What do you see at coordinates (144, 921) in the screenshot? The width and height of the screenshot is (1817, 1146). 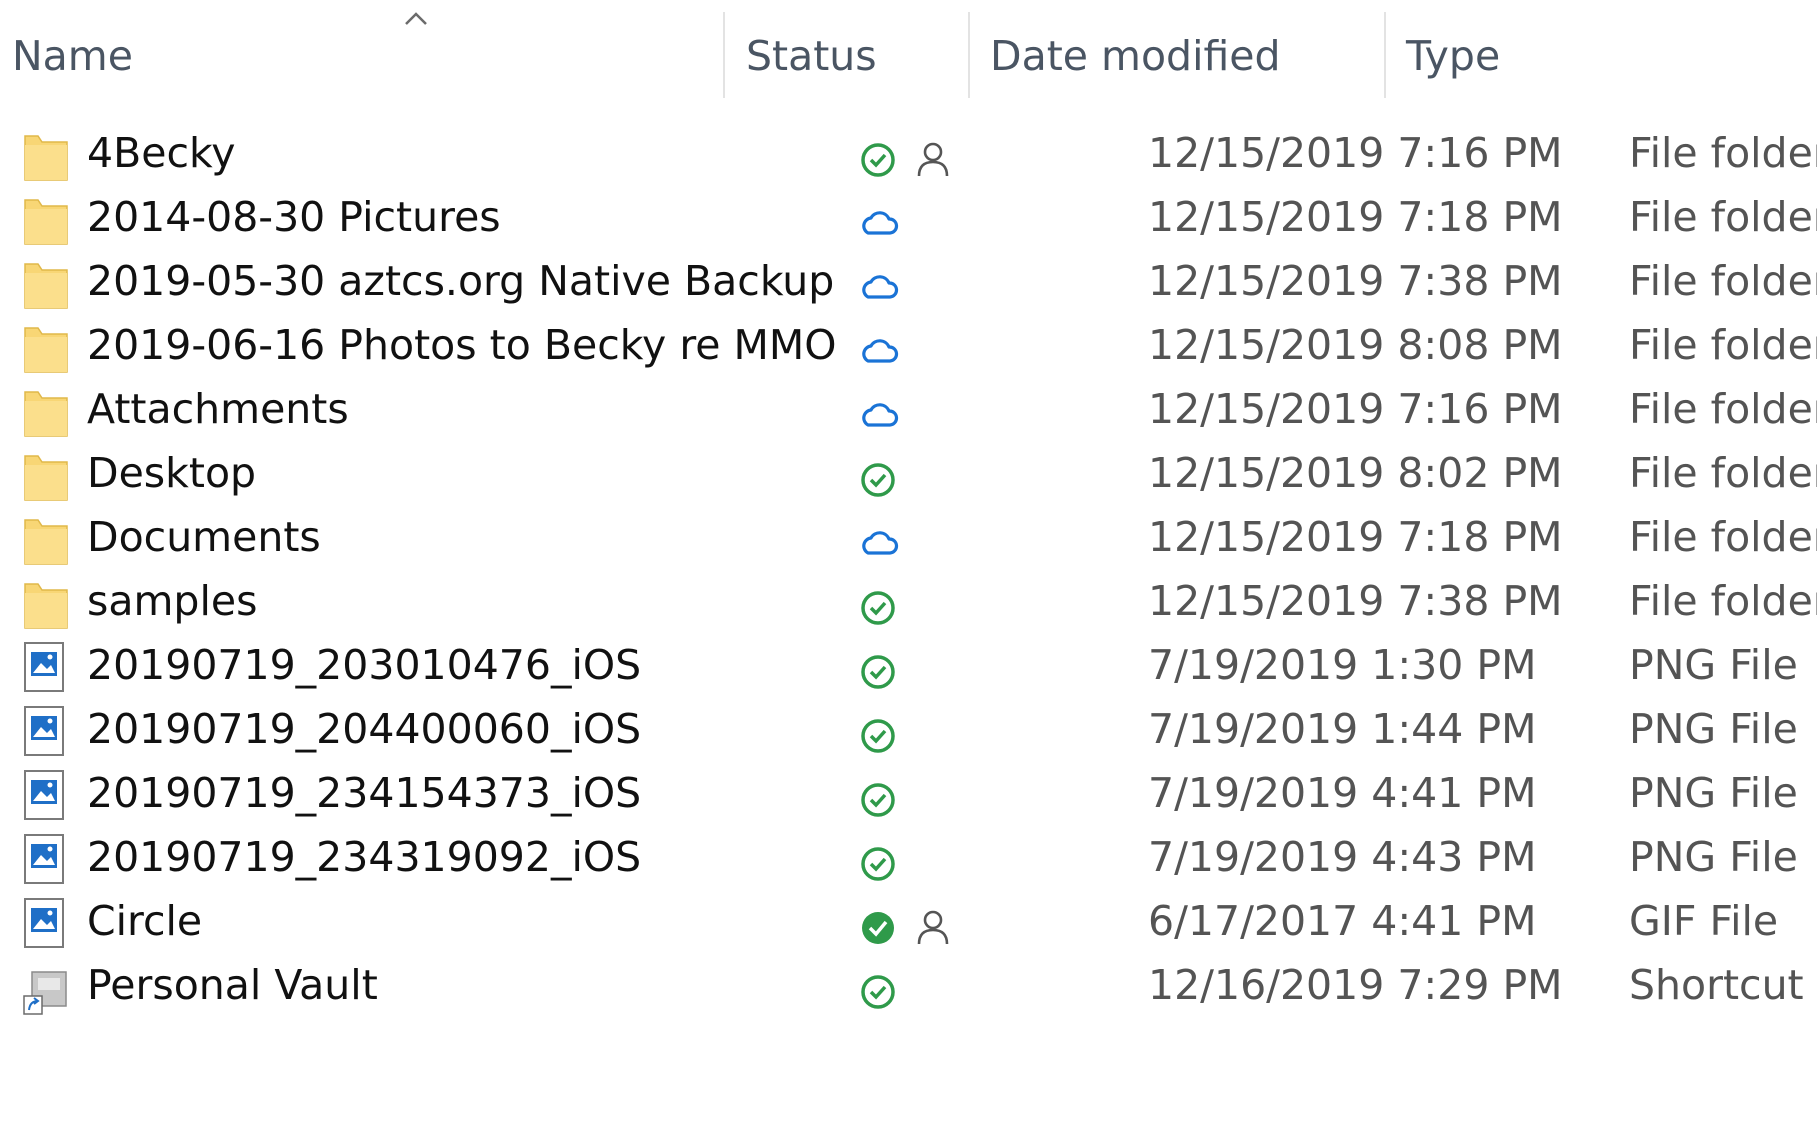 I see `file-name: Circle` at bounding box center [144, 921].